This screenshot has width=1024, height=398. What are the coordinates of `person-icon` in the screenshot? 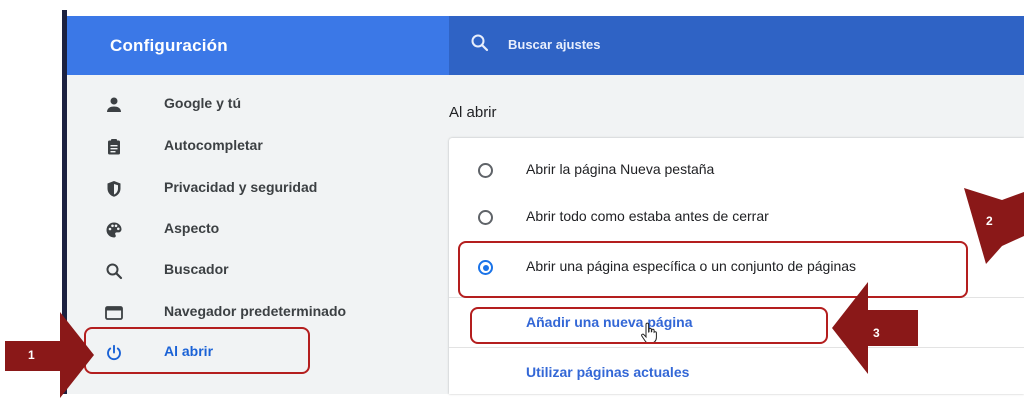 It's located at (114, 104).